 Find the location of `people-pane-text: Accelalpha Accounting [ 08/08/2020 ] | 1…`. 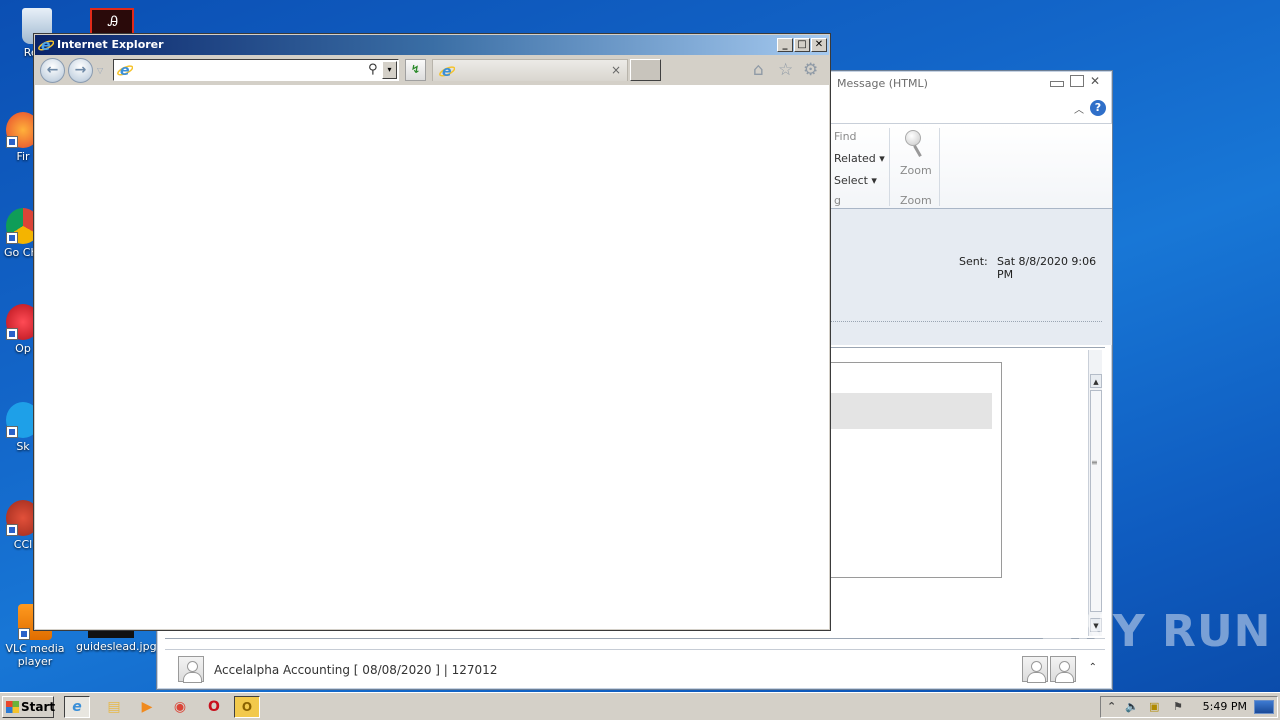

people-pane-text: Accelalpha Accounting [ 08/08/2020 ] | 1… is located at coordinates (356, 670).